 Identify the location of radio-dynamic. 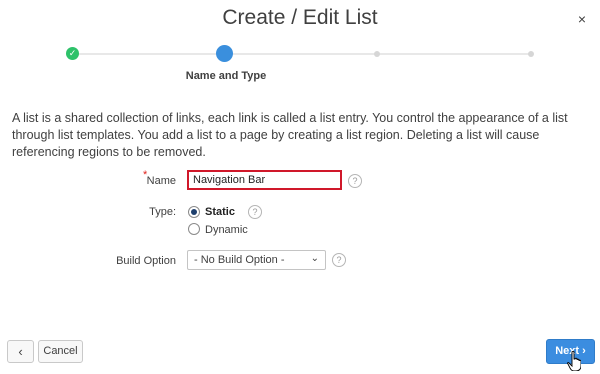
(194, 229).